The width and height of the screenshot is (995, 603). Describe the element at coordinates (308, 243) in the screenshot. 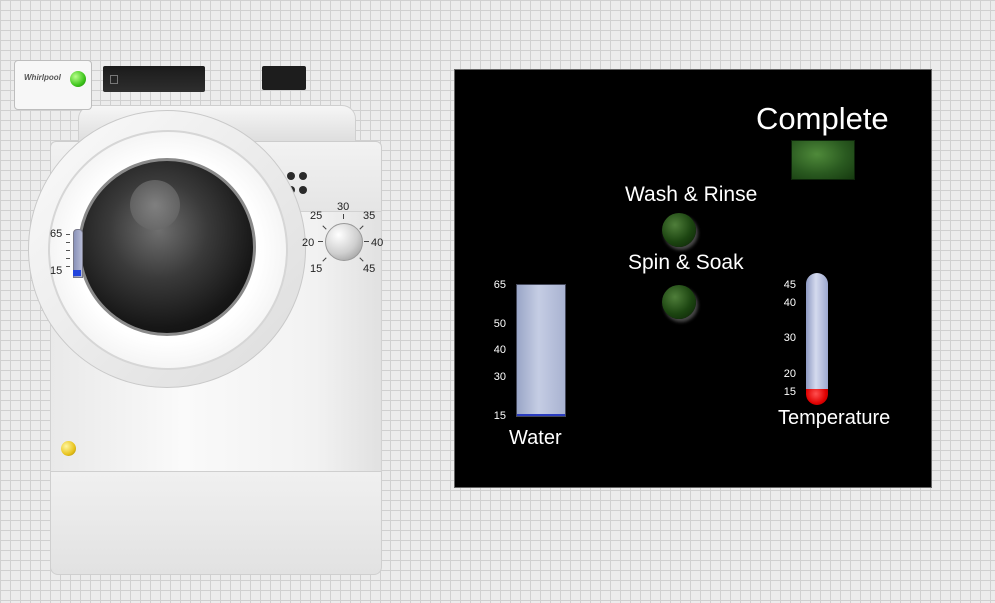

I see `dial-label: 20` at that location.